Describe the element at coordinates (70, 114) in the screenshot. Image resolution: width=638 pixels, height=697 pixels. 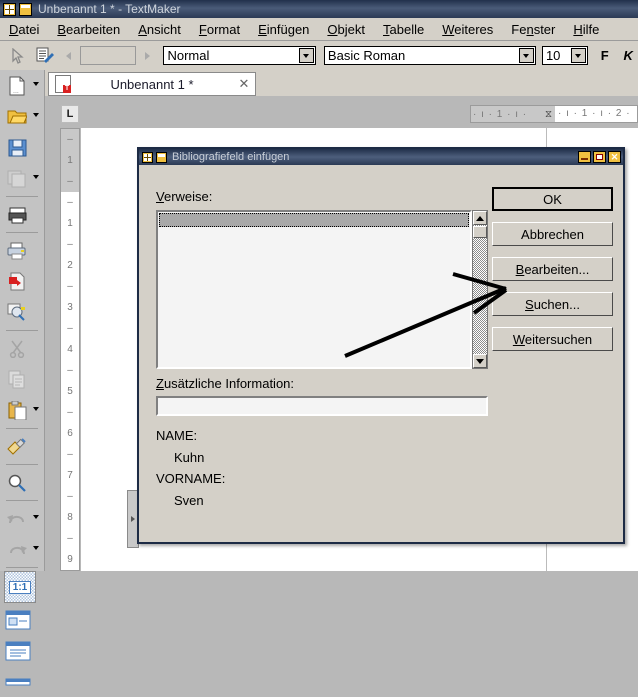
I see `tab-stop-selector: L` at that location.